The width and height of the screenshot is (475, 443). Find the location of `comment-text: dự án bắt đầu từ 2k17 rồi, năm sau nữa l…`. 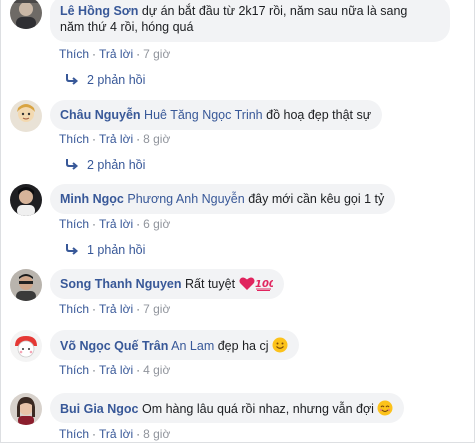

comment-text: dự án bắt đầu từ 2k17 rồi, năm sau nữa l… is located at coordinates (274, 11).